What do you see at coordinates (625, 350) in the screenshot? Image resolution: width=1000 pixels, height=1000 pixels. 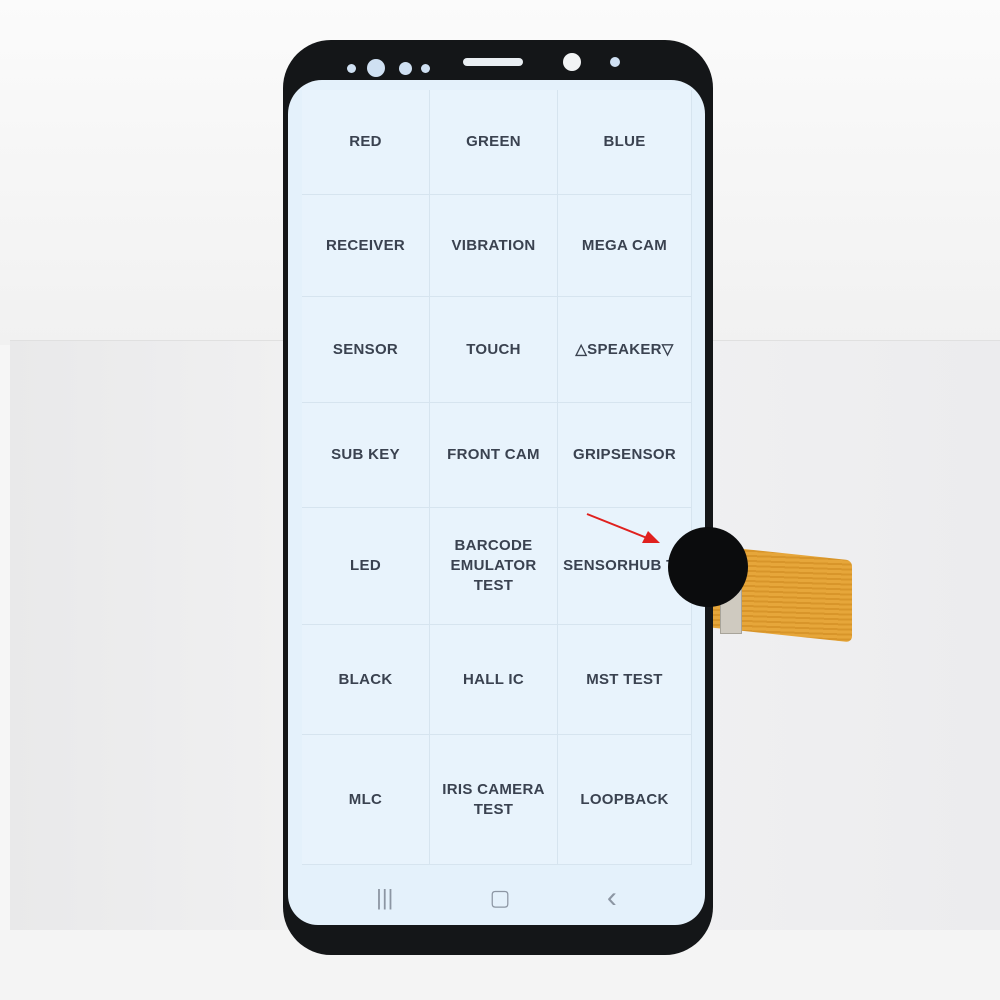 I see `test-button: △SPEAKER▽` at bounding box center [625, 350].